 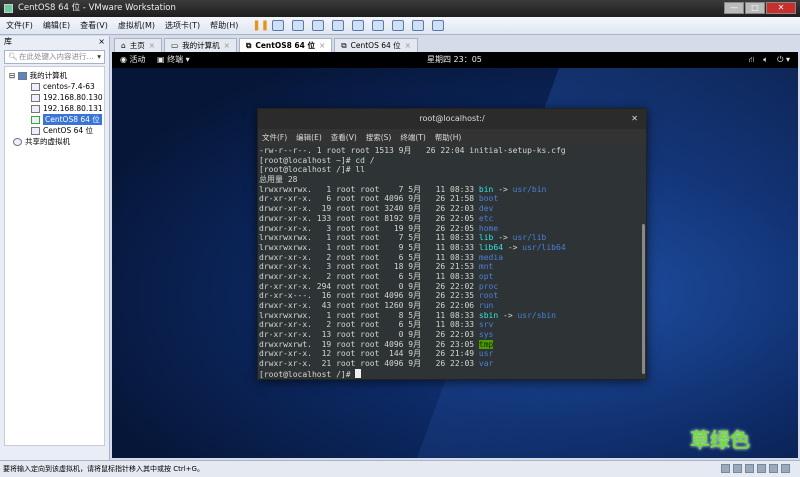 I want to click on snapshot-manager-icon, so click(x=338, y=25).